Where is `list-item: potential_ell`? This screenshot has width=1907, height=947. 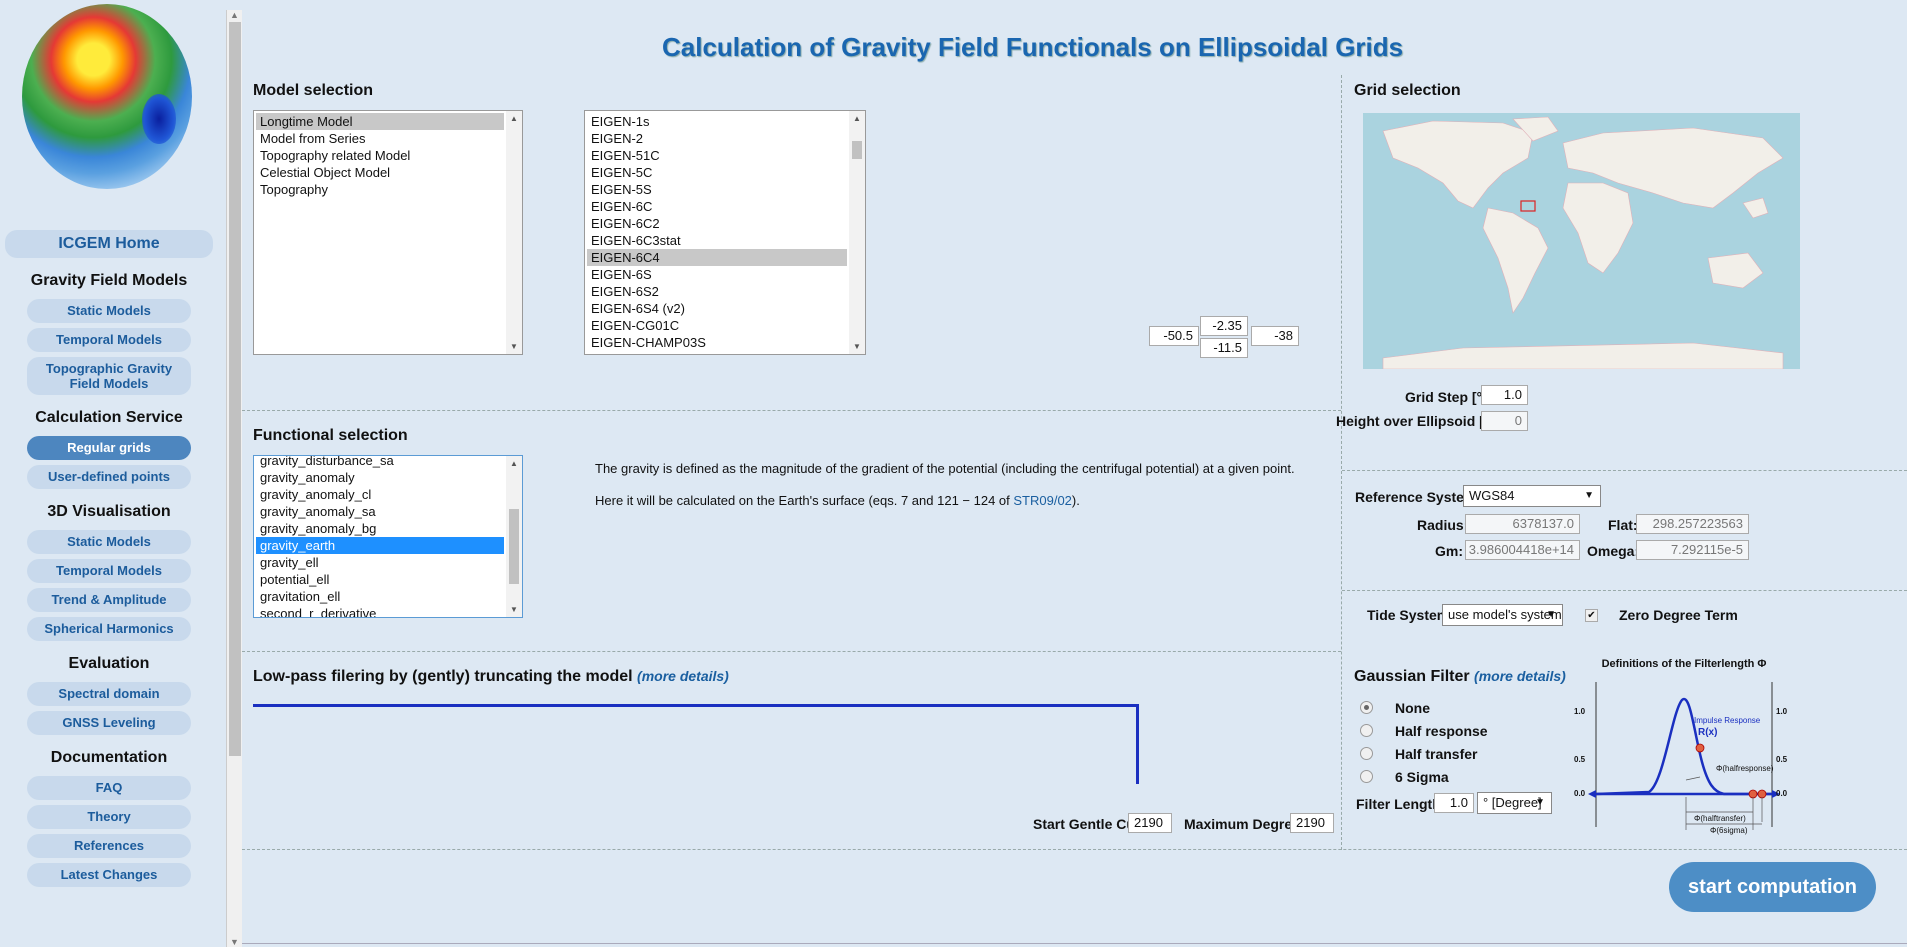 list-item: potential_ell is located at coordinates (380, 579).